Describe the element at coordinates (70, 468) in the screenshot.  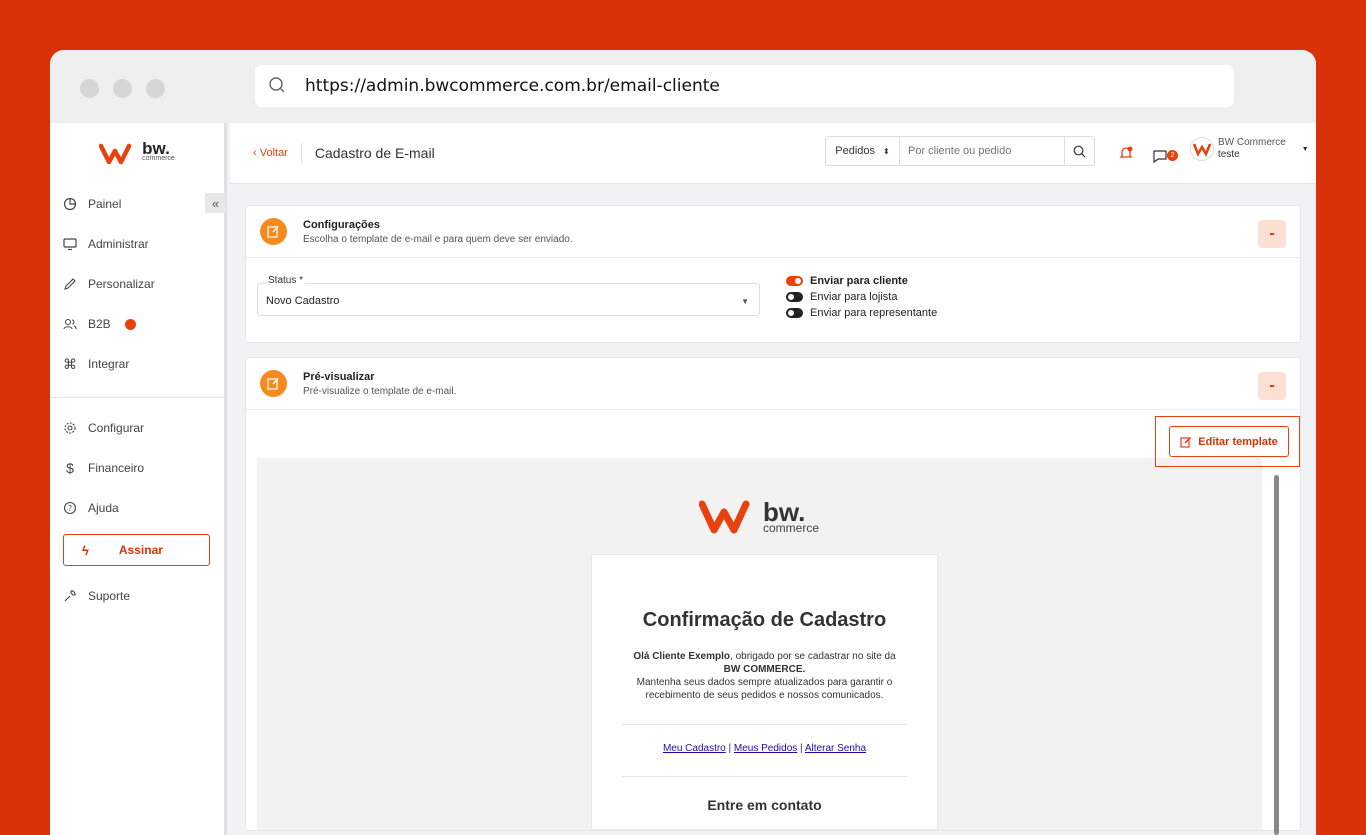
I see `dollar-icon: $` at that location.